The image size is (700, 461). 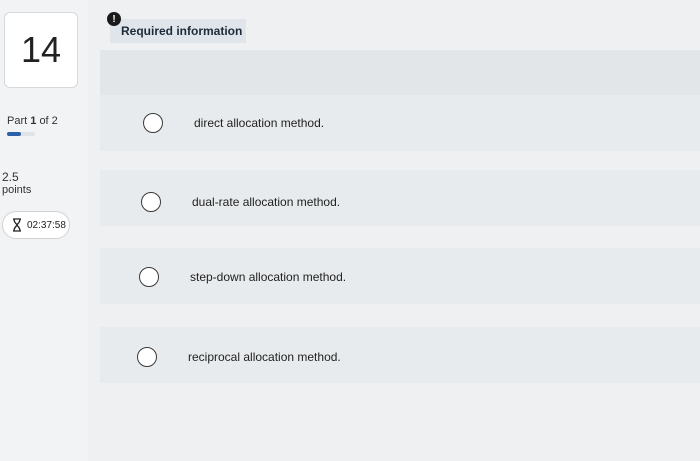 I want to click on part-progress-bar, so click(x=21, y=134).